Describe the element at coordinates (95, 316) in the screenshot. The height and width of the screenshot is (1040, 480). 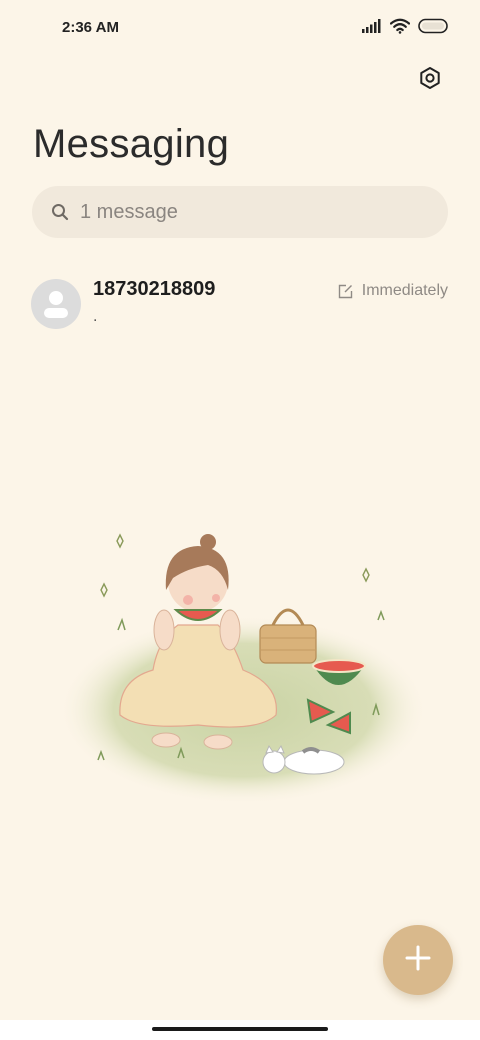
I see `conversation-snippet: .` at that location.